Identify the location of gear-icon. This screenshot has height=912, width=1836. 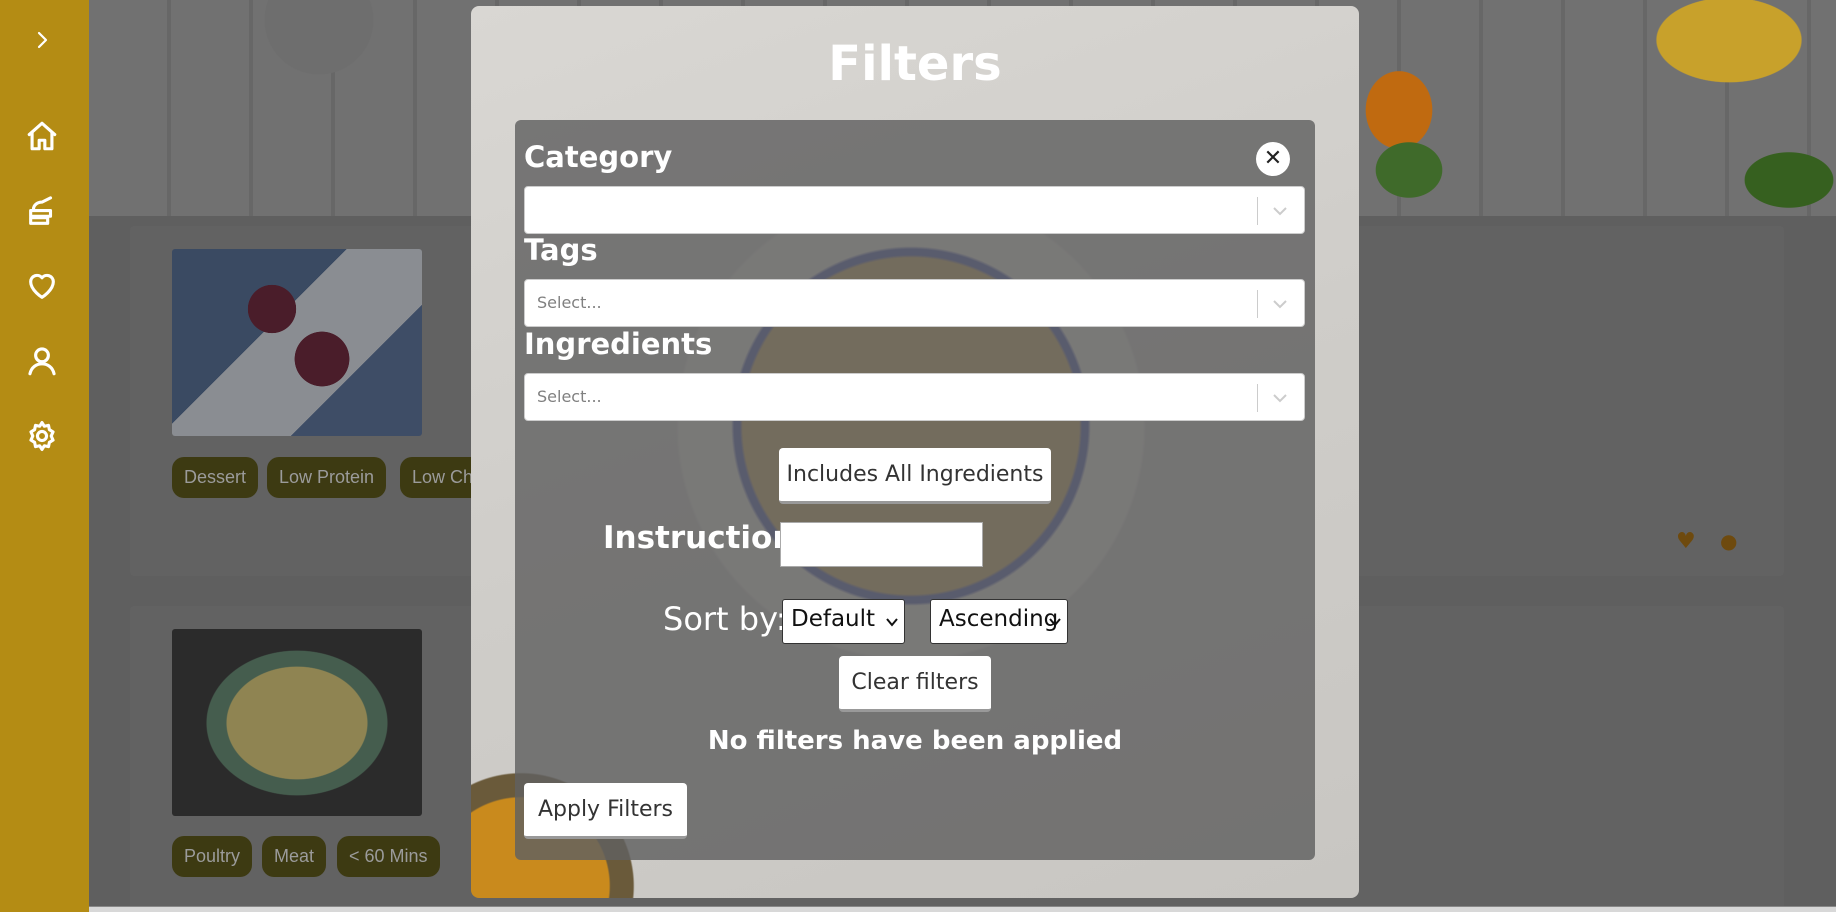
(42, 436).